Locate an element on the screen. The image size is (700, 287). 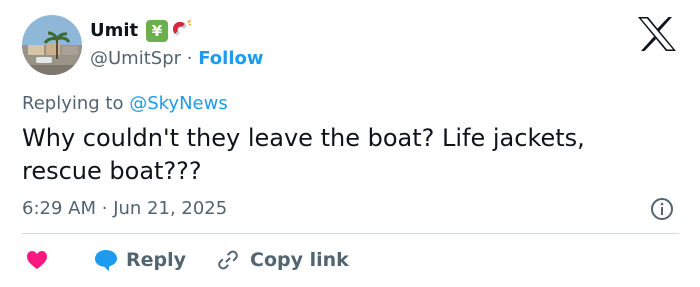
avatar-image is located at coordinates (52, 45).